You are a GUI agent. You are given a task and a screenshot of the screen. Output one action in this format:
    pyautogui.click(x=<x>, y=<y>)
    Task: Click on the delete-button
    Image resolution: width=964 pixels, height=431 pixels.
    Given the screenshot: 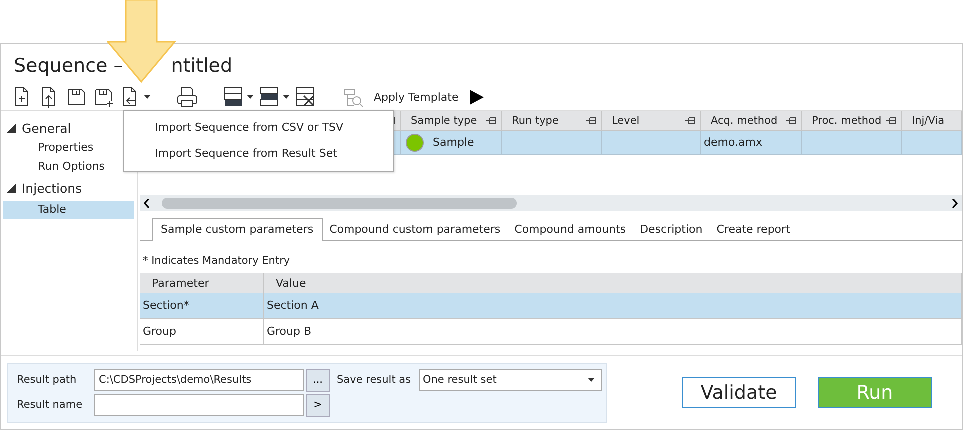 What is the action you would take?
    pyautogui.click(x=306, y=97)
    